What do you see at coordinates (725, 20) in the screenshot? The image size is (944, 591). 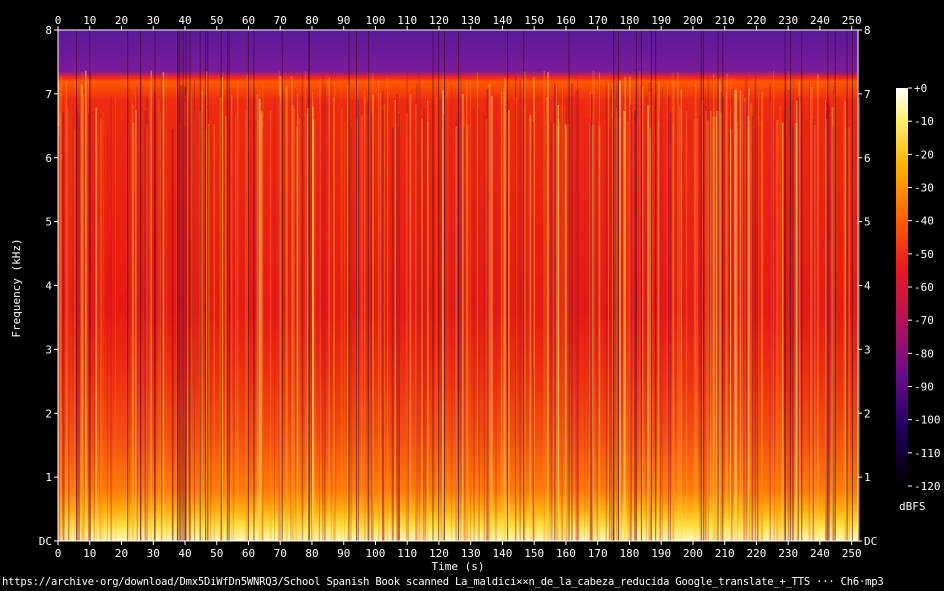 I see `x-tick-label-top: 210` at bounding box center [725, 20].